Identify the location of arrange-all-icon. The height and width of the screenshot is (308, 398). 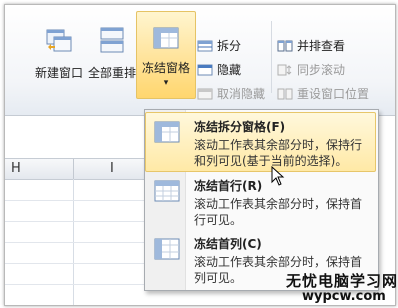
(112, 41).